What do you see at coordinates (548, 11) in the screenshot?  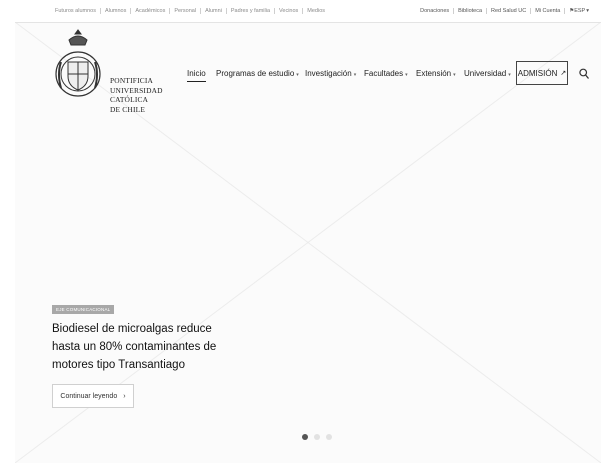 I see `utility-link-mi-cuenta: Mi Cuenta` at bounding box center [548, 11].